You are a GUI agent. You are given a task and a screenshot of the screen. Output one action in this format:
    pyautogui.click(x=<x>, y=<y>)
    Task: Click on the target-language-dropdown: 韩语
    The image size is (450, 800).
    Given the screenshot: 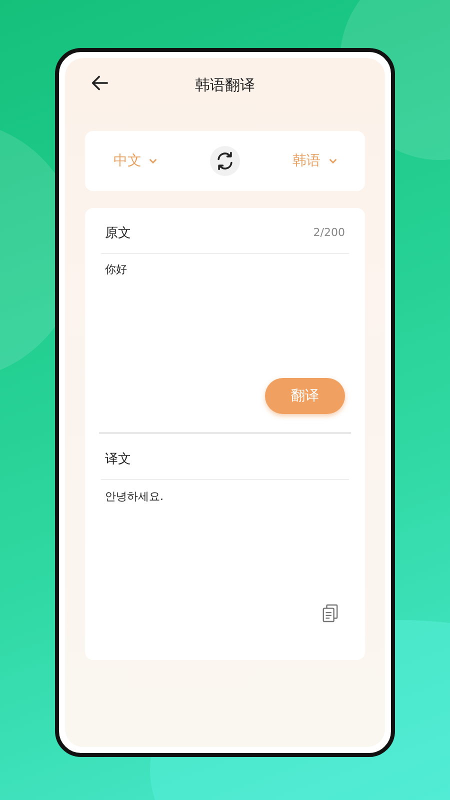 What is the action you would take?
    pyautogui.click(x=314, y=161)
    